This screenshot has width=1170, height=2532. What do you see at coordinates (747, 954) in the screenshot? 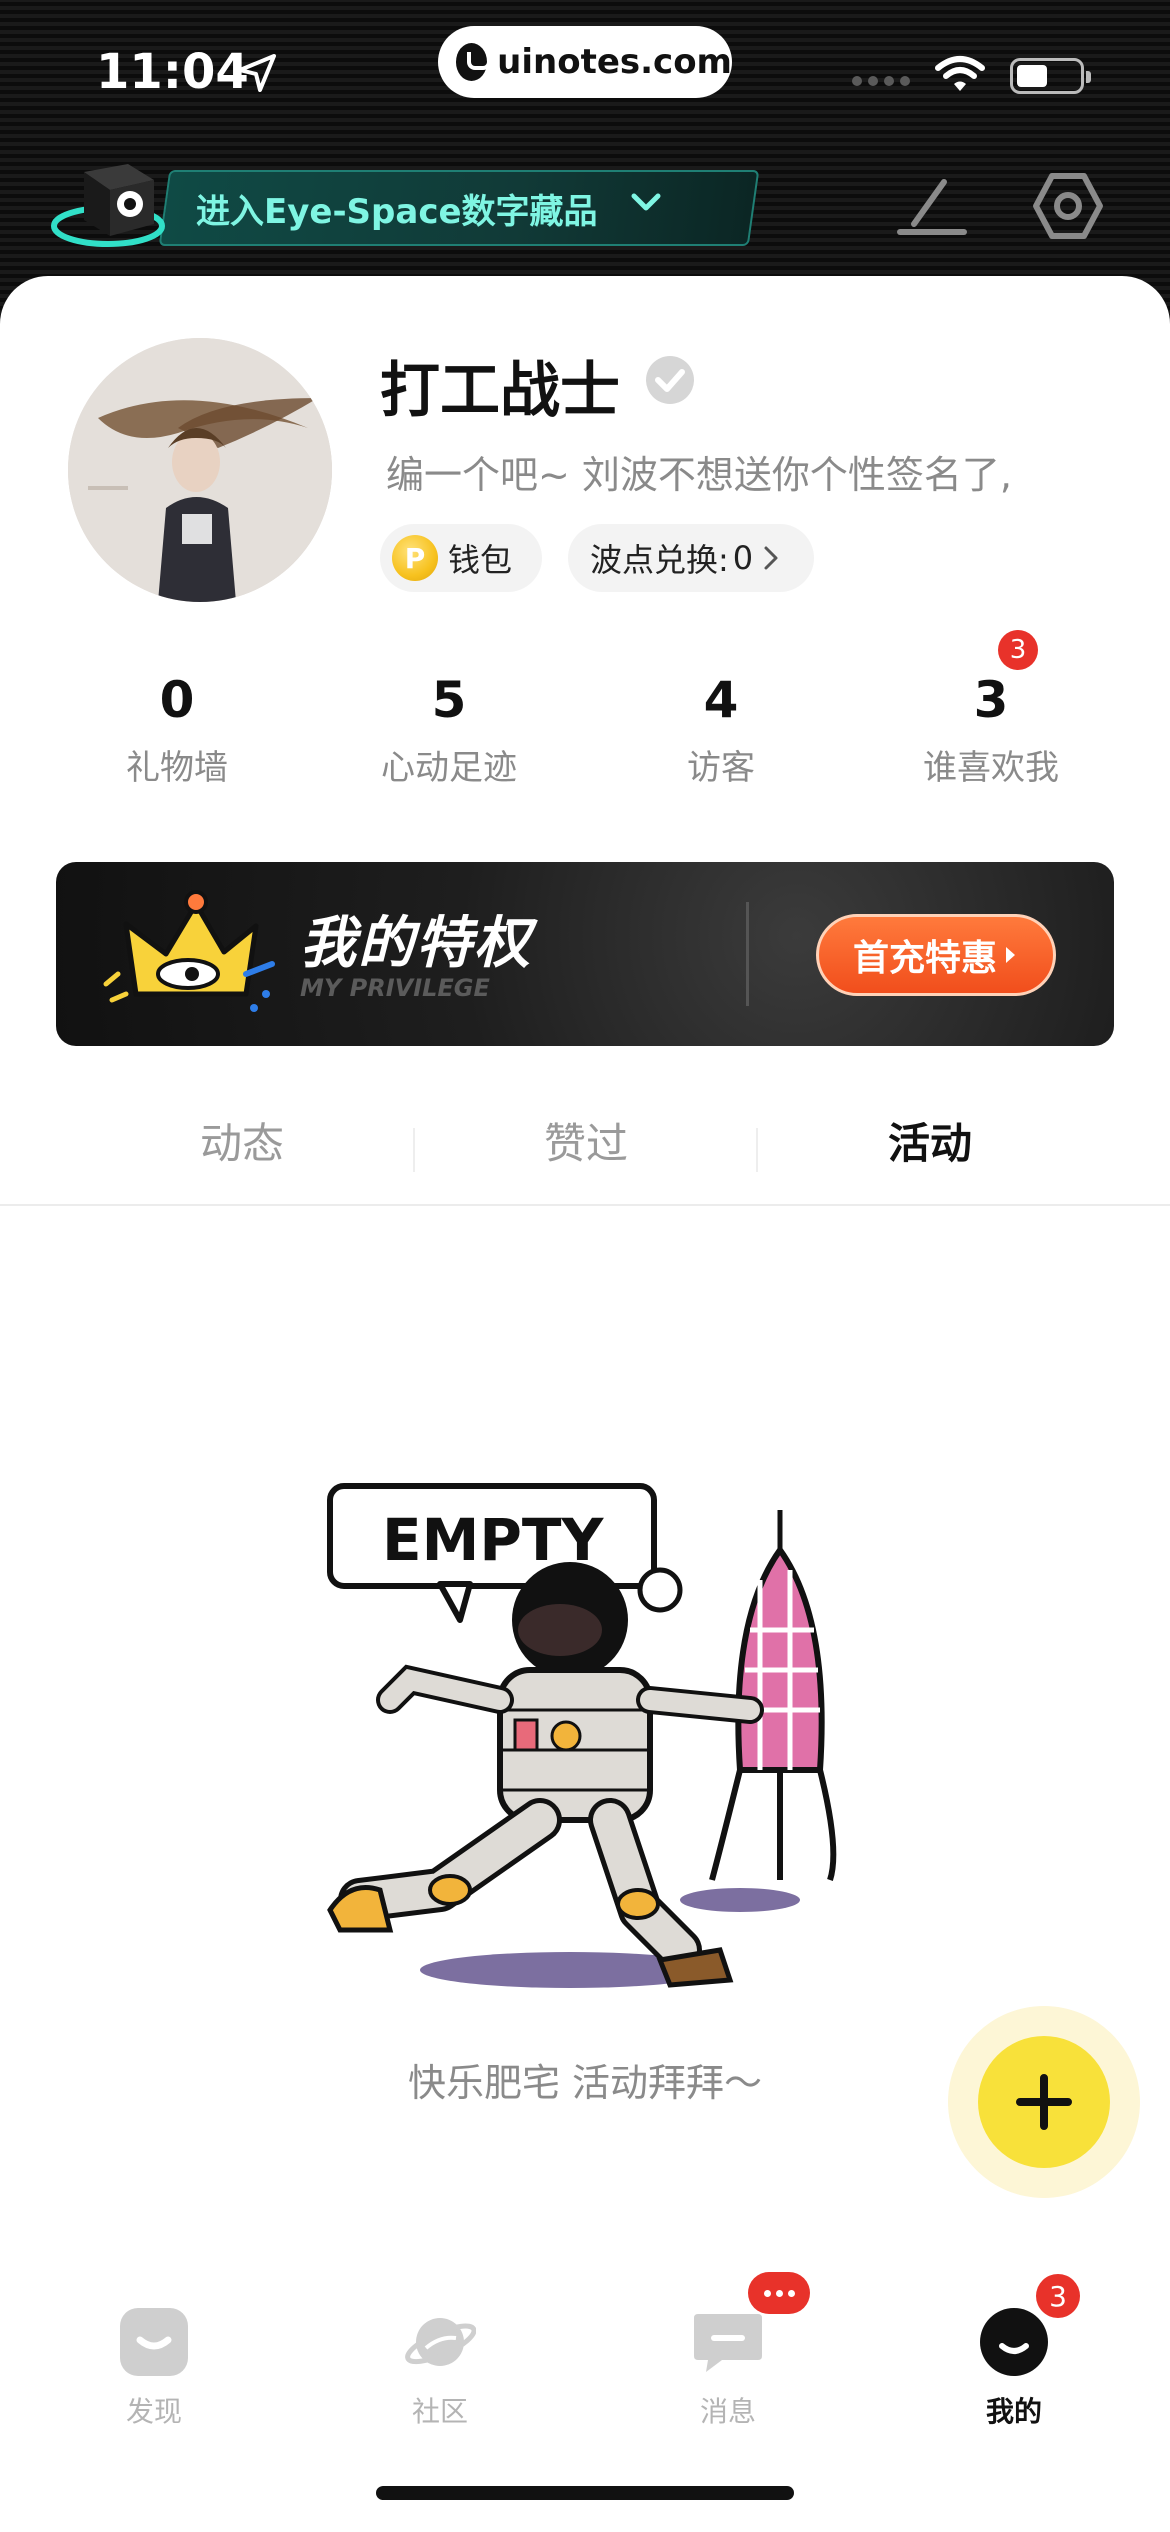
I see `privilege-divider` at bounding box center [747, 954].